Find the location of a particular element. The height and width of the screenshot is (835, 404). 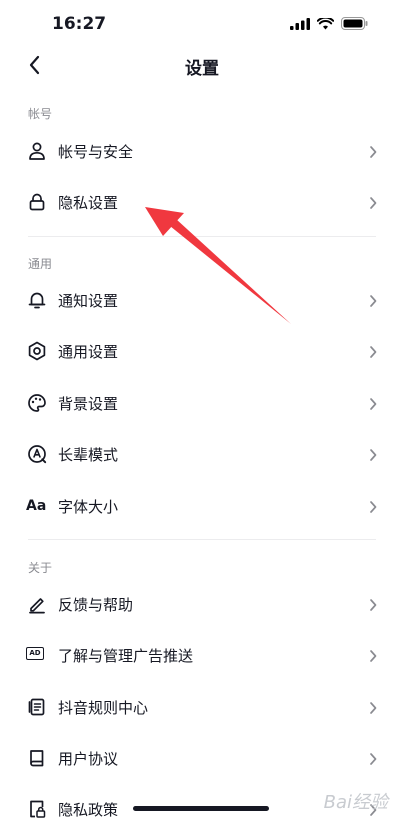

row-background-settings: 背景设置 is located at coordinates (202, 403).